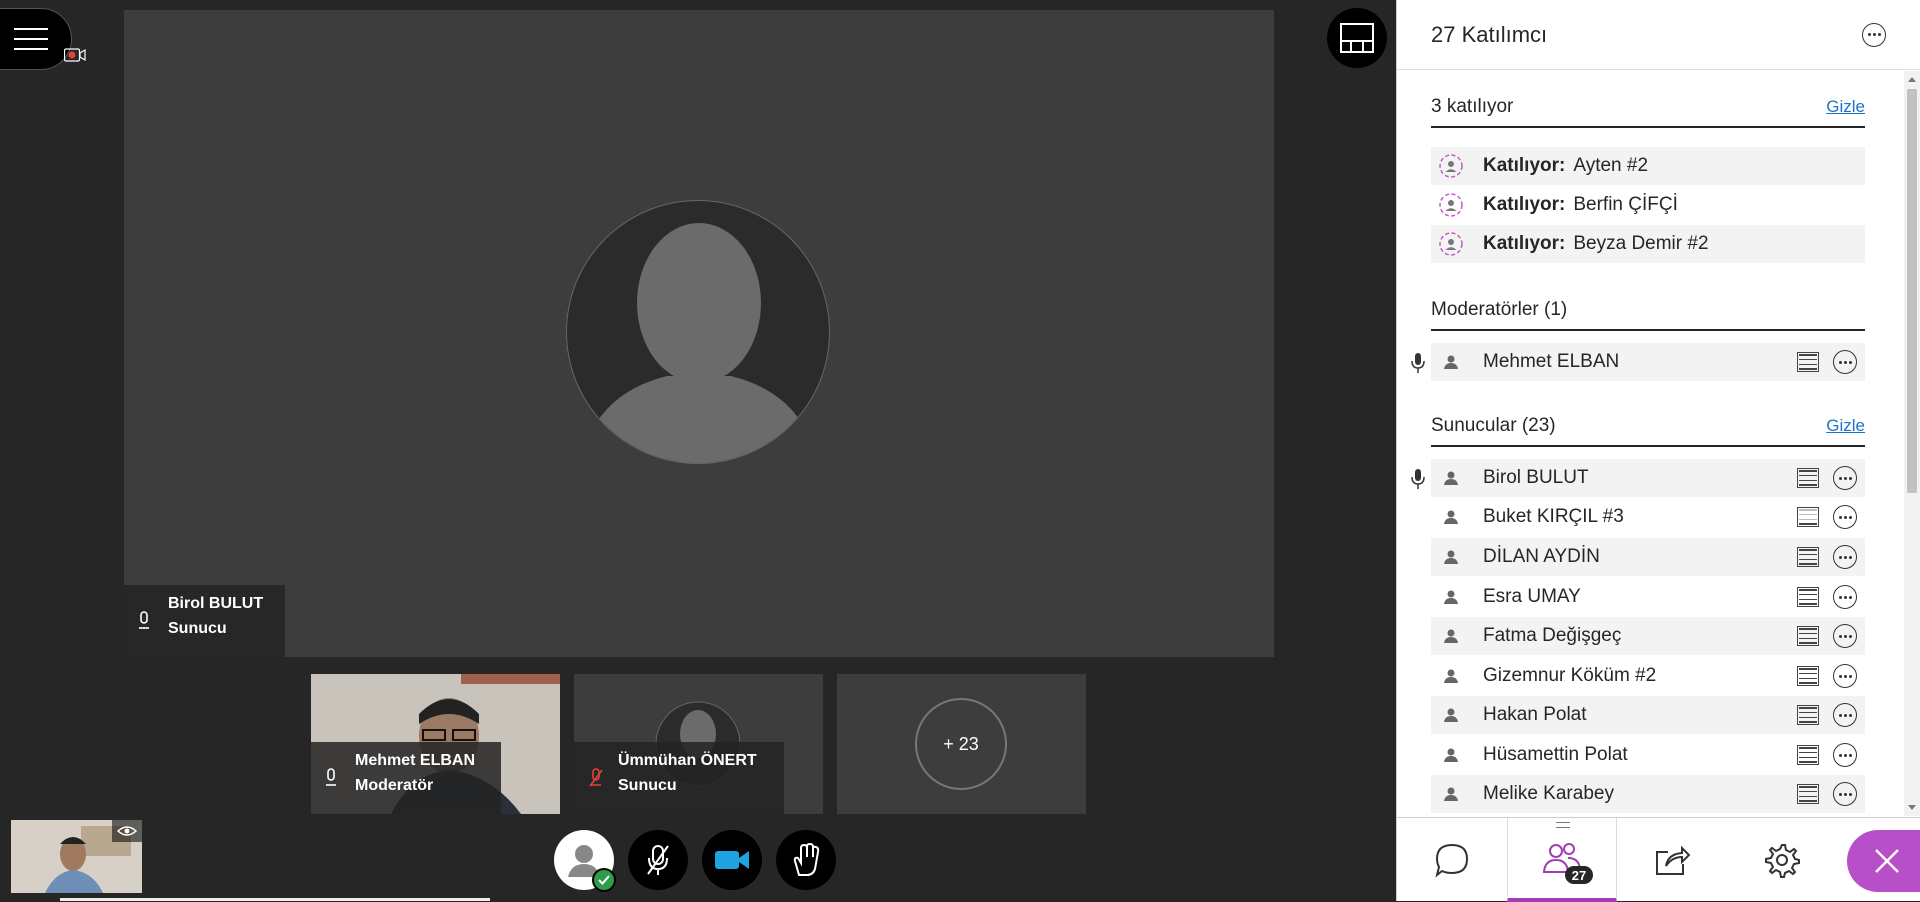  Describe the element at coordinates (1845, 426) in the screenshot. I see `hide-presenters-link: Gizle` at that location.